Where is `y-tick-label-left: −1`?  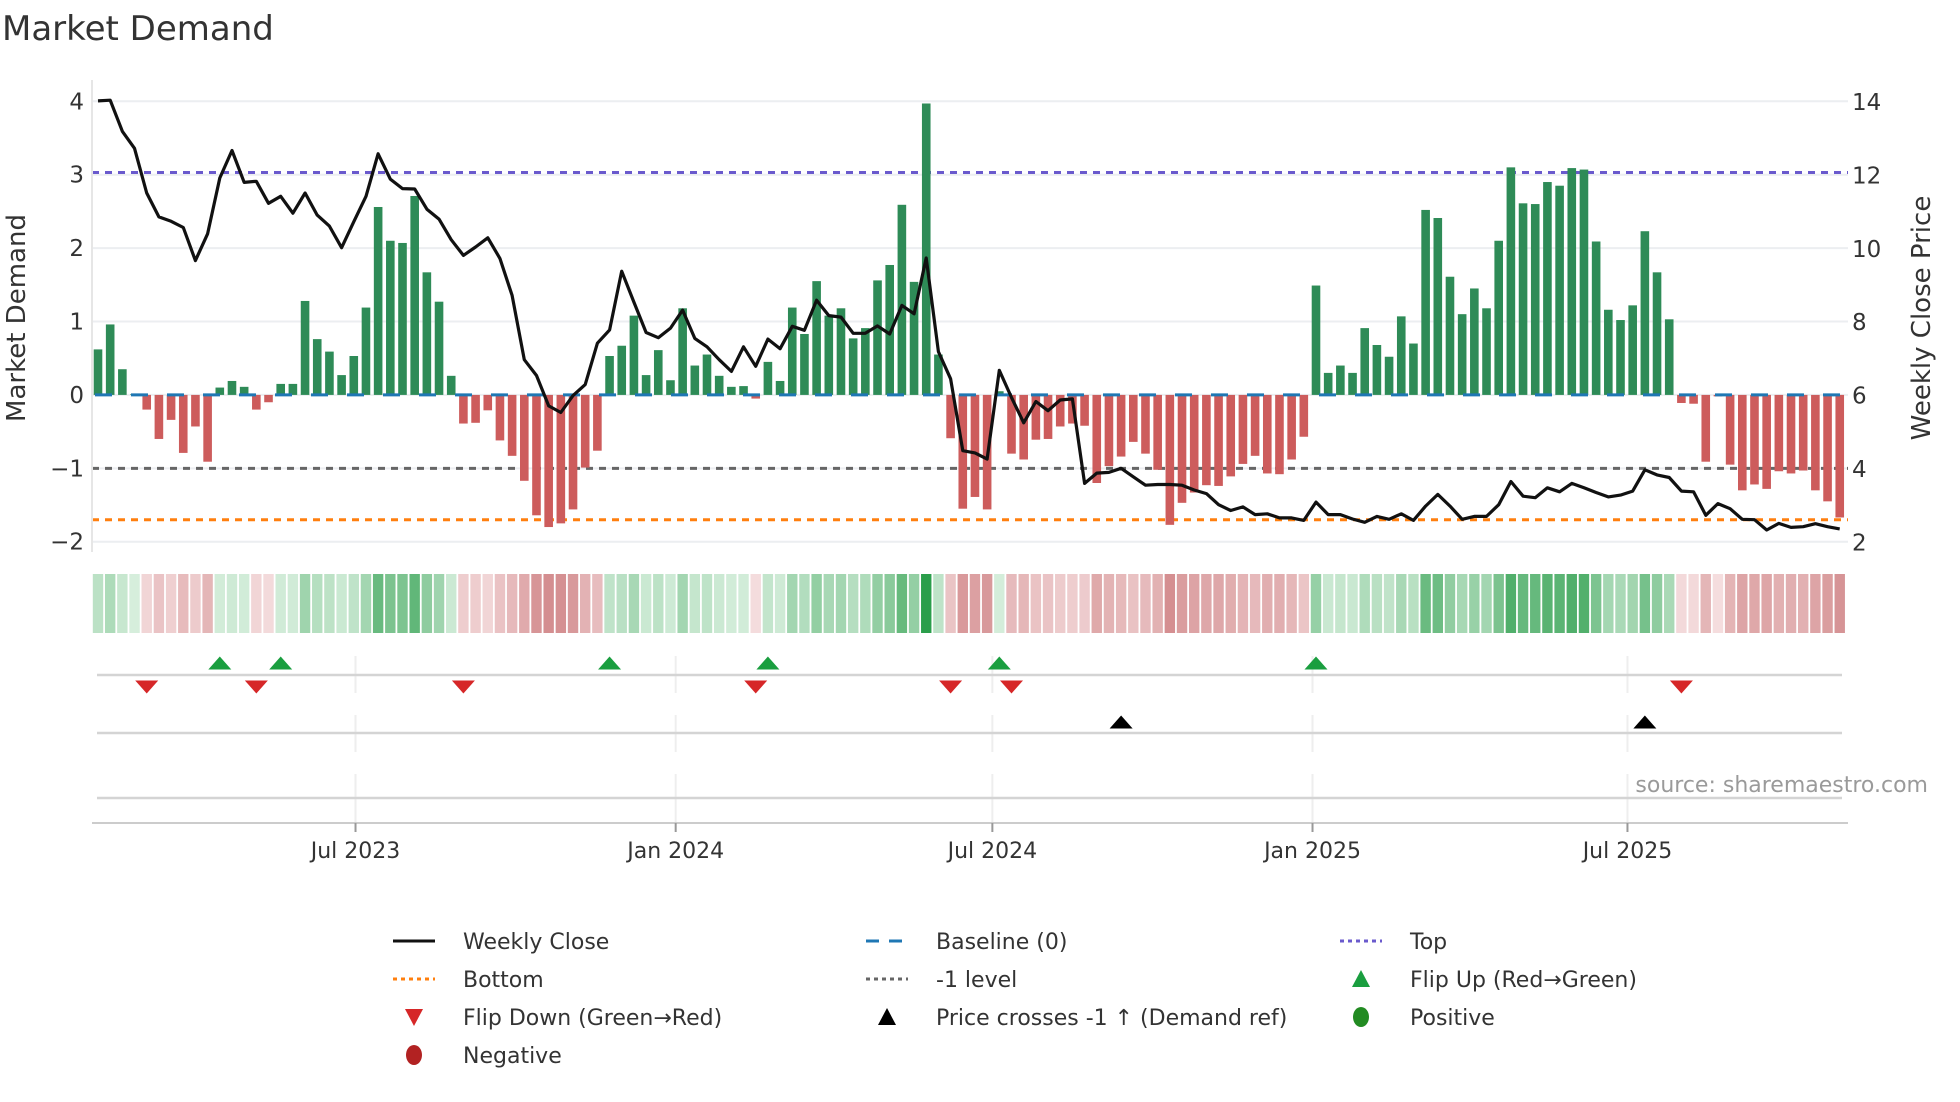
y-tick-label-left: −1 is located at coordinates (67, 469).